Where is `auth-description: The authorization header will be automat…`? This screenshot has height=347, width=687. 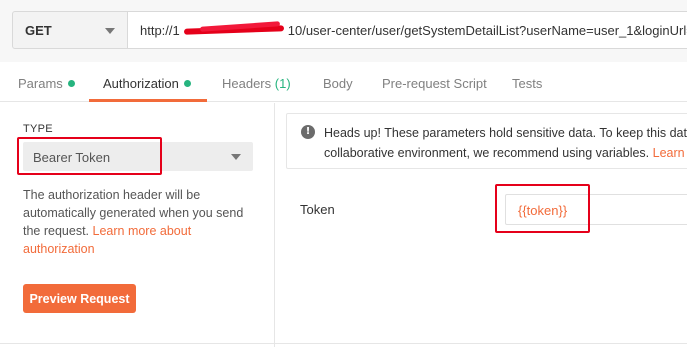
auth-description: The authorization header will be automat… is located at coordinates (143, 222).